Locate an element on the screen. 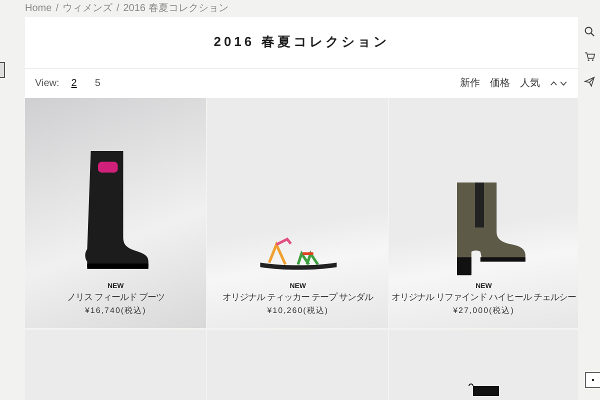 The image size is (600, 400). back-to-top-button is located at coordinates (592, 380).